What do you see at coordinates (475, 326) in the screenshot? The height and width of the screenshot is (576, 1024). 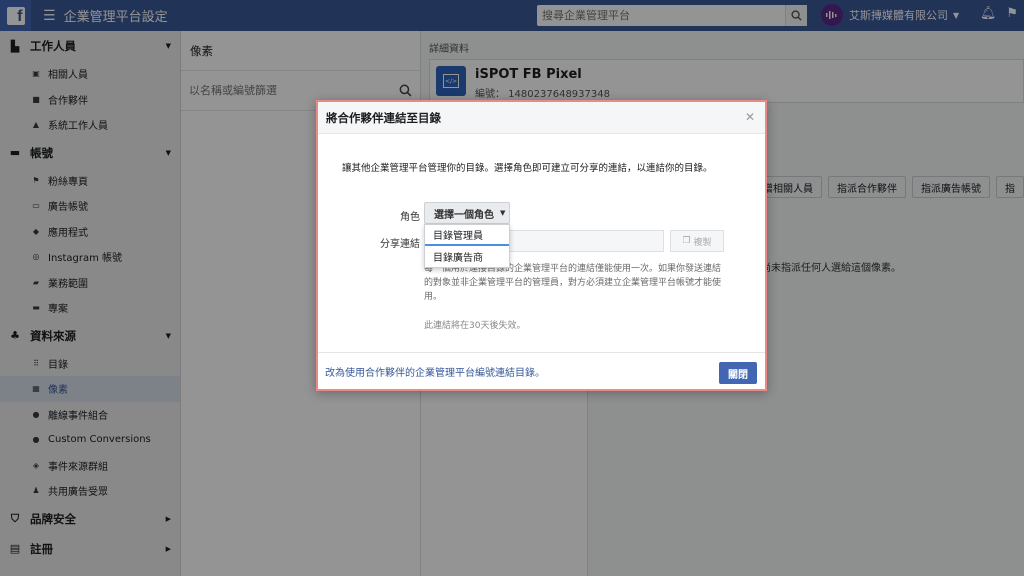 I see `link-expiry-note: 此連結將在30天後失效。` at bounding box center [475, 326].